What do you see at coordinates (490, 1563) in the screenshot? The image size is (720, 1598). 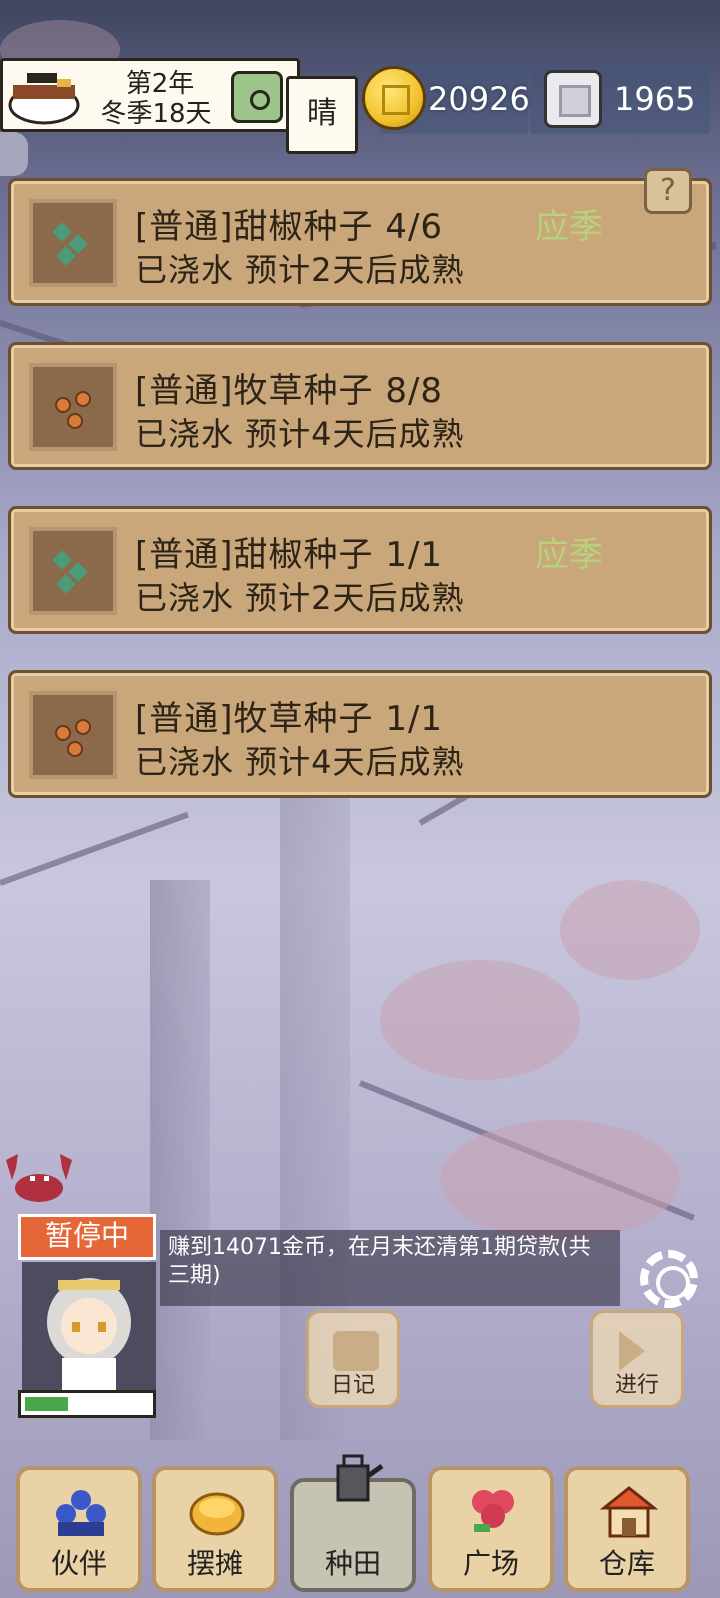 I see `nav-label: 广场` at bounding box center [490, 1563].